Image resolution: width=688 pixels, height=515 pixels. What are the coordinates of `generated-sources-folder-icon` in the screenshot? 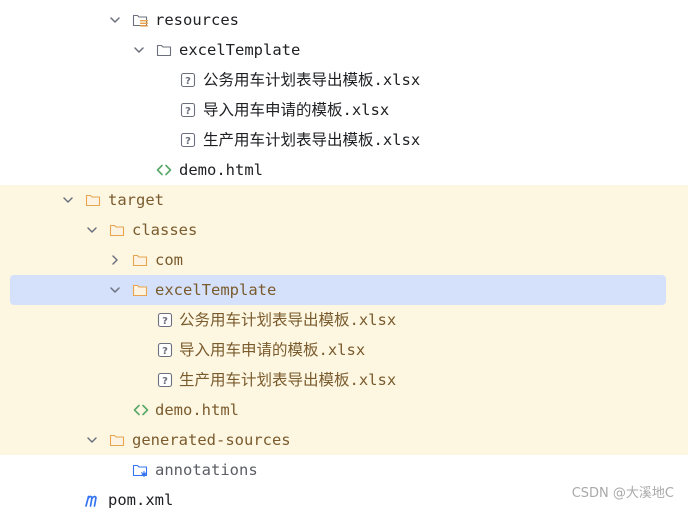 It's located at (140, 471).